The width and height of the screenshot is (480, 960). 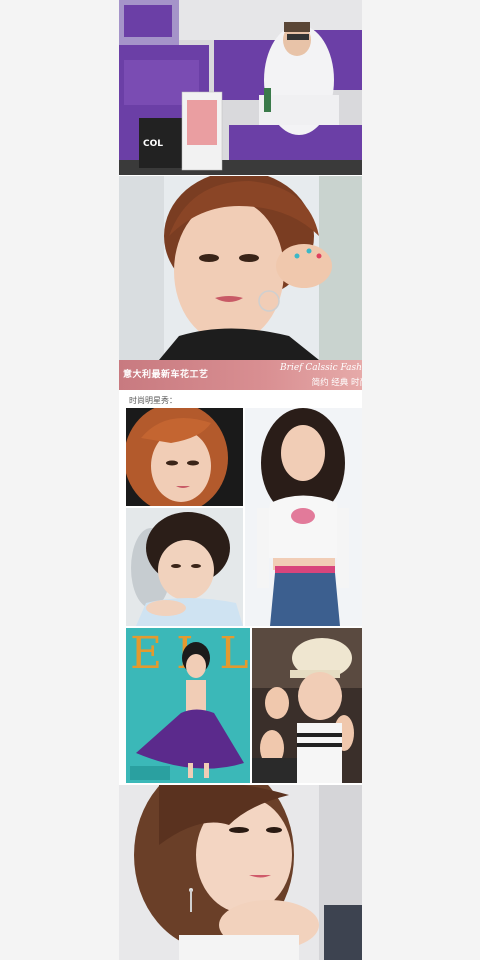 I want to click on star-photo-cap, so click(x=307, y=705).